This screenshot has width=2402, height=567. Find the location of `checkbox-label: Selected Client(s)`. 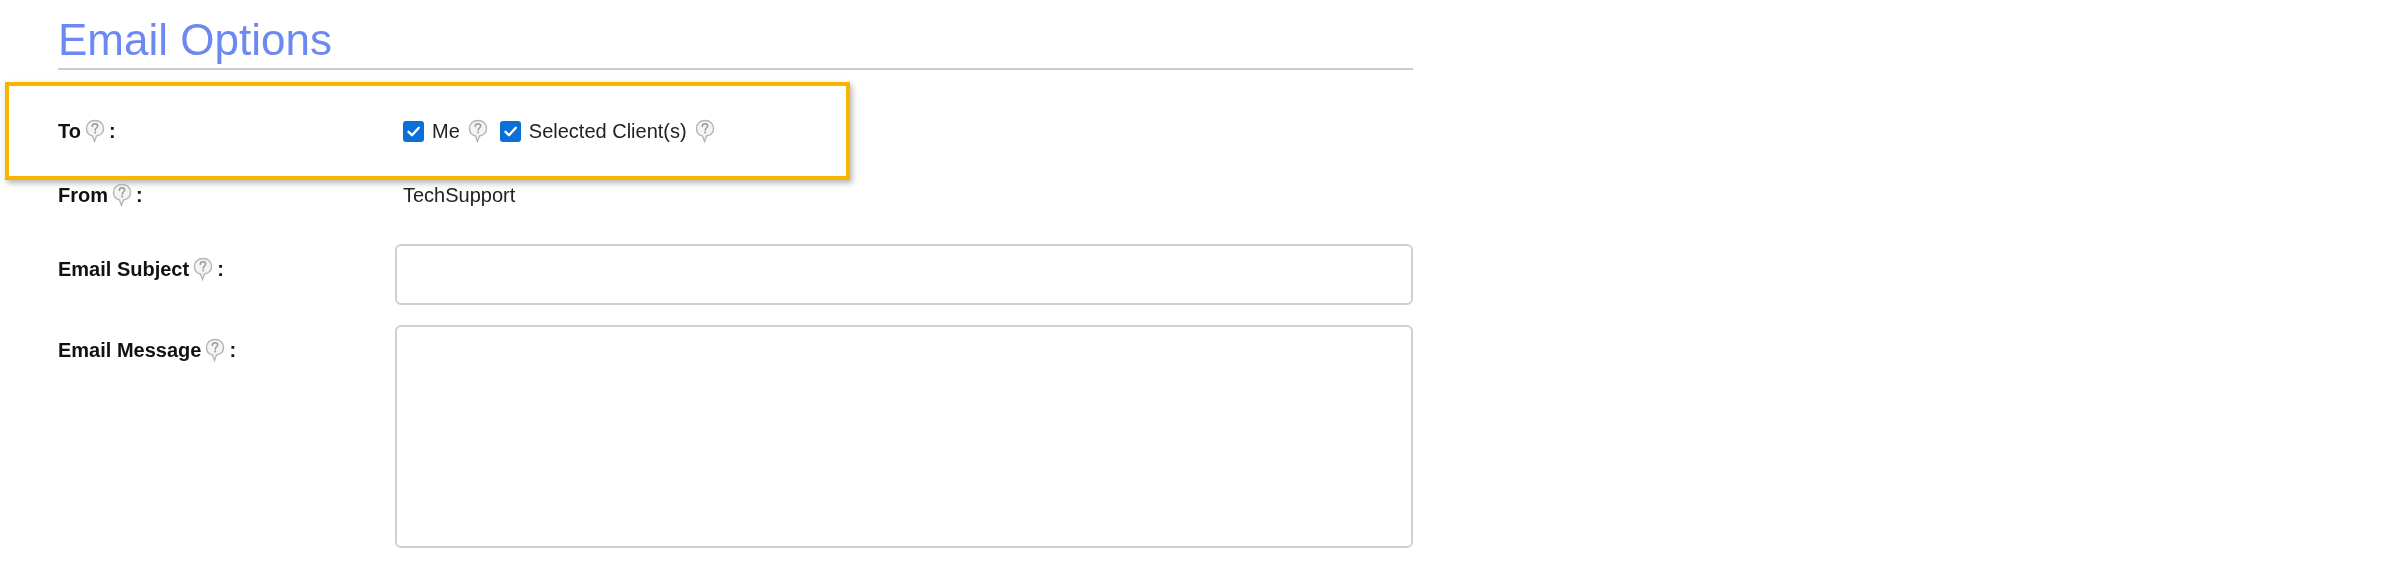

checkbox-label: Selected Client(s) is located at coordinates (607, 131).